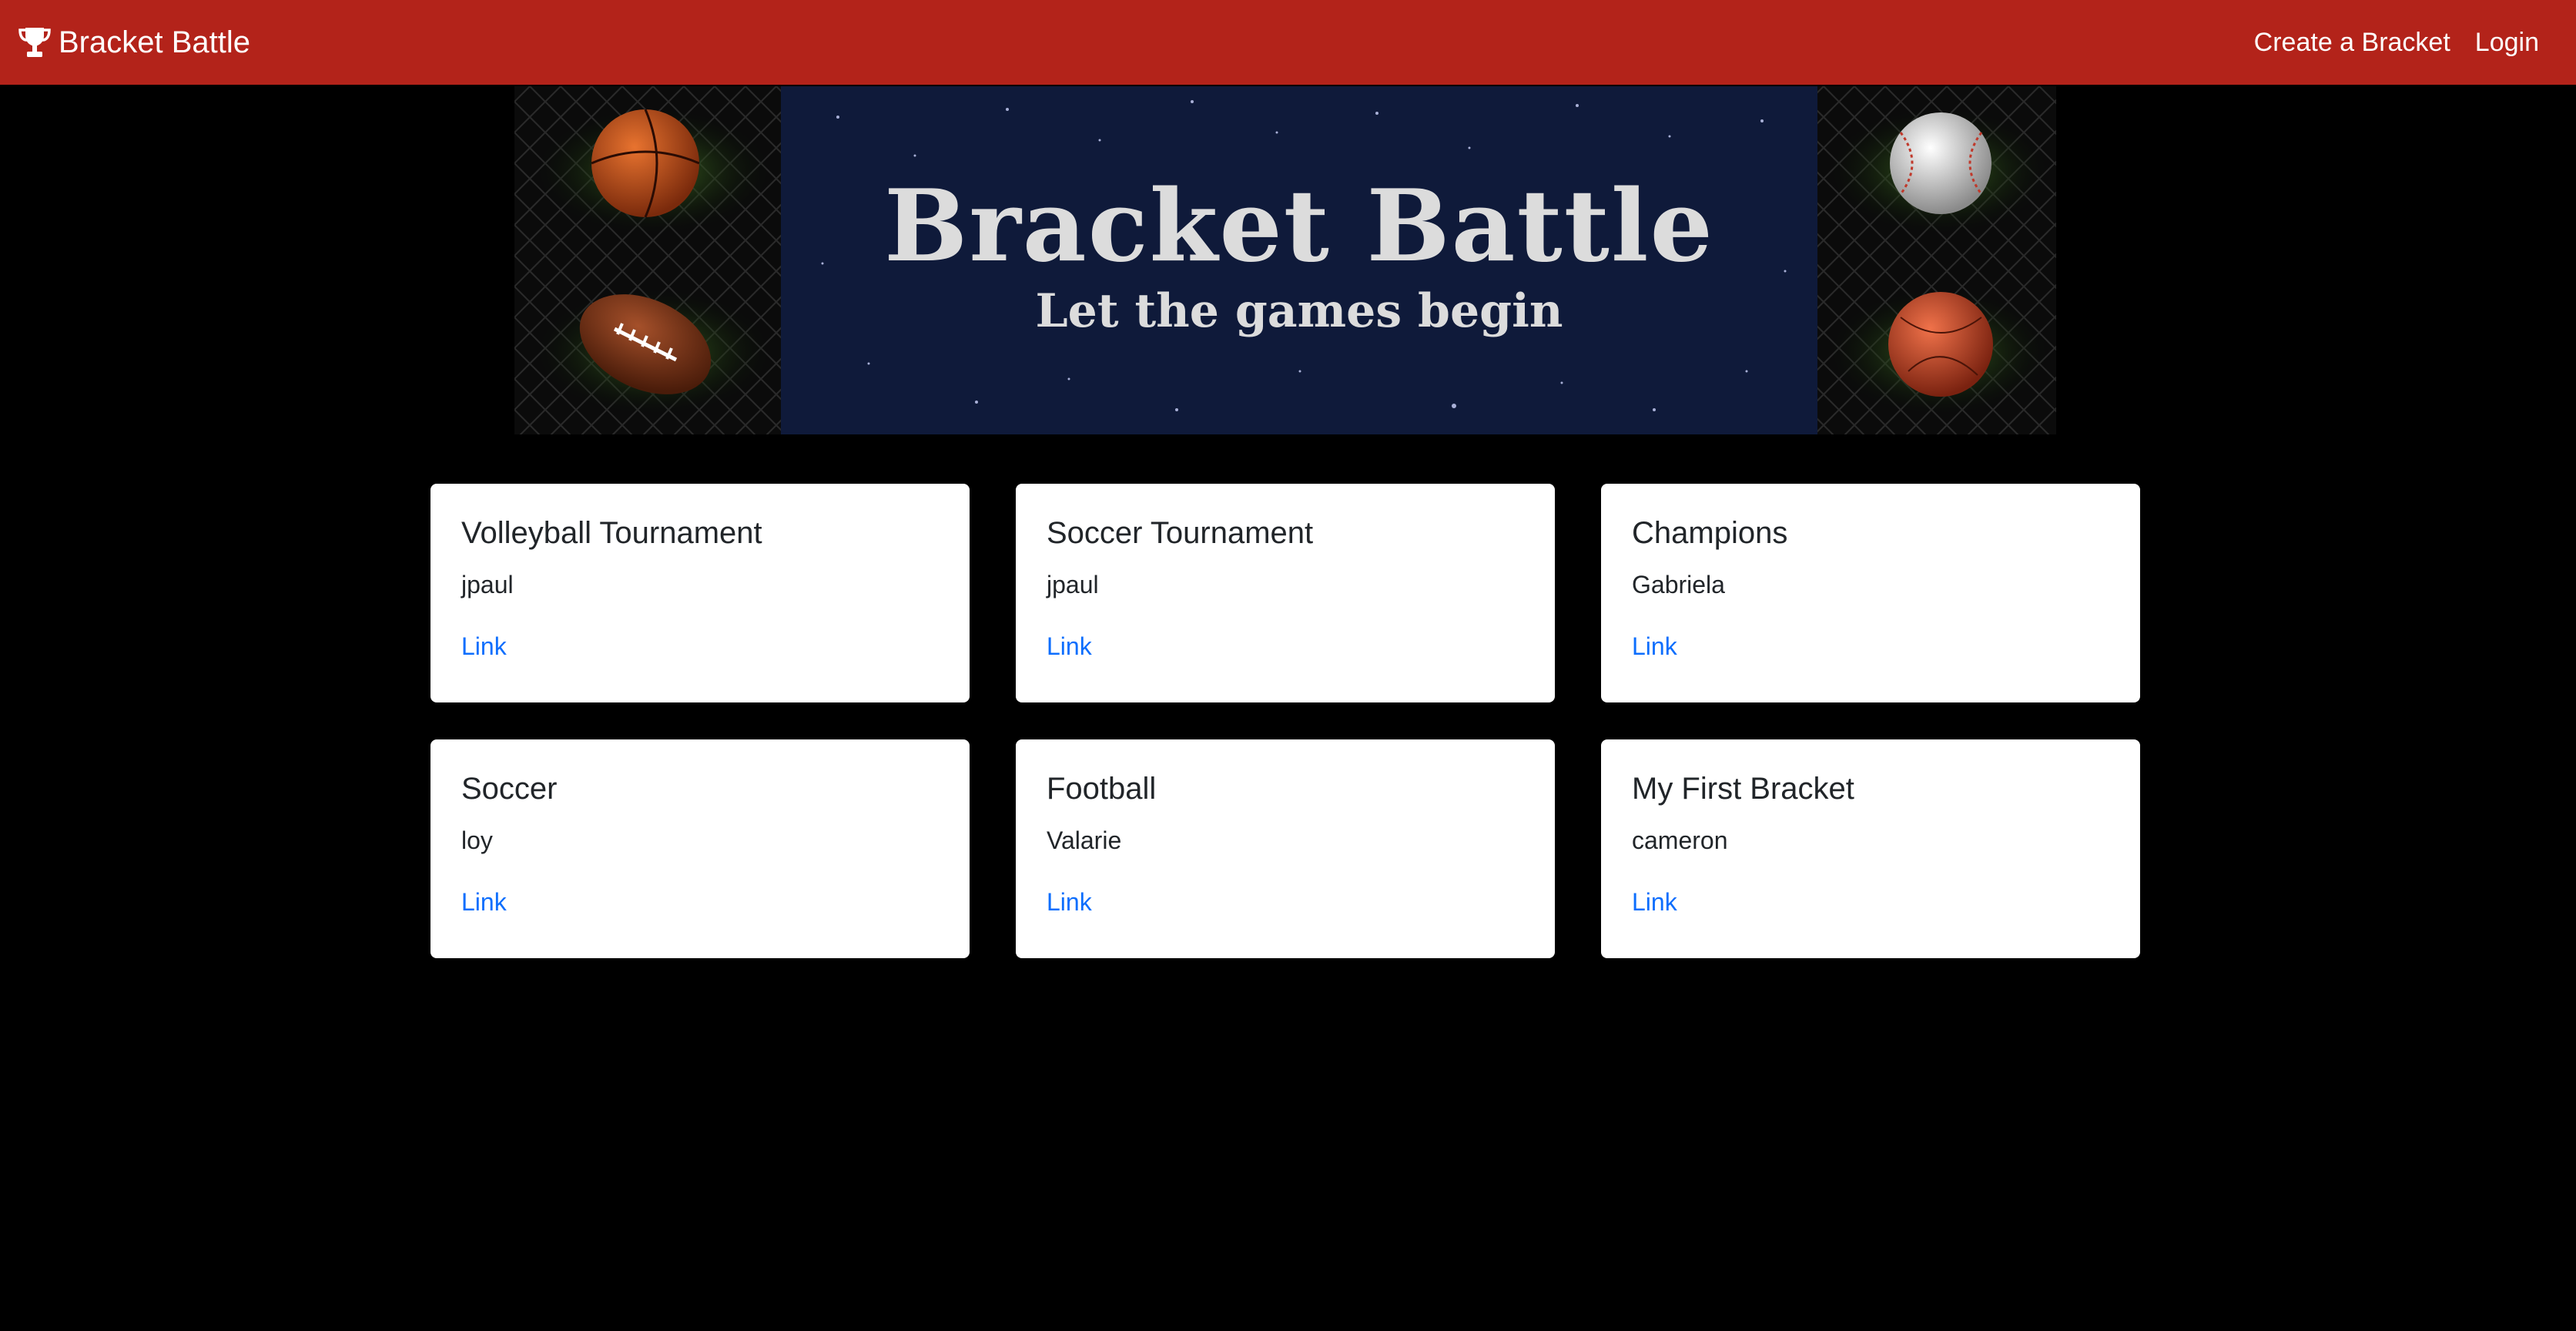 Image resolution: width=2576 pixels, height=1331 pixels. What do you see at coordinates (1870, 593) in the screenshot?
I see `bracket-card: Champions Gabriela Link` at bounding box center [1870, 593].